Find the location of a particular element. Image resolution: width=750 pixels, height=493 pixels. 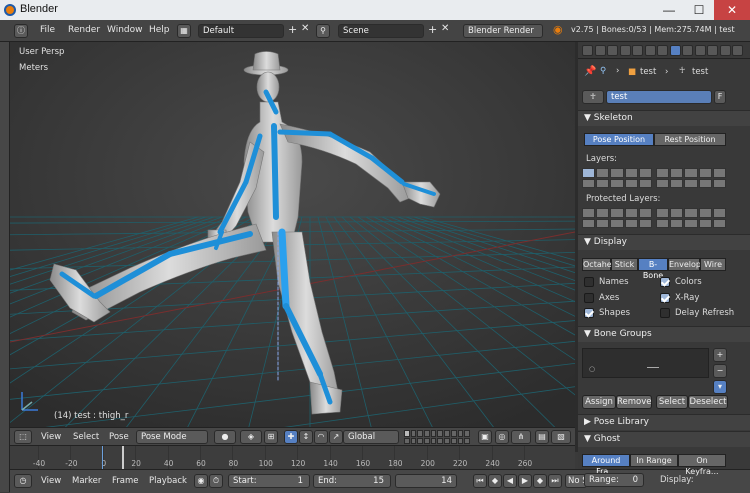

tab-modifiers-icon is located at coordinates (662, 50).